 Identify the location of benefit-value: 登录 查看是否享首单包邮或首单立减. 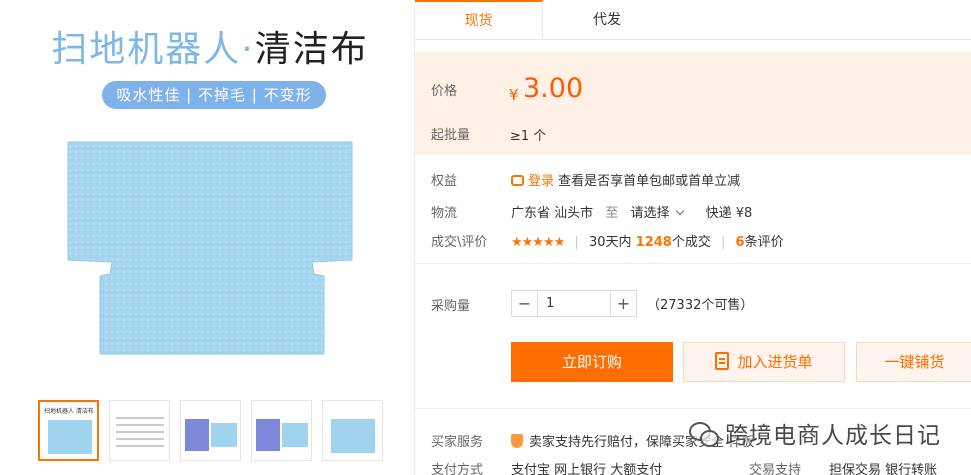
(625, 179).